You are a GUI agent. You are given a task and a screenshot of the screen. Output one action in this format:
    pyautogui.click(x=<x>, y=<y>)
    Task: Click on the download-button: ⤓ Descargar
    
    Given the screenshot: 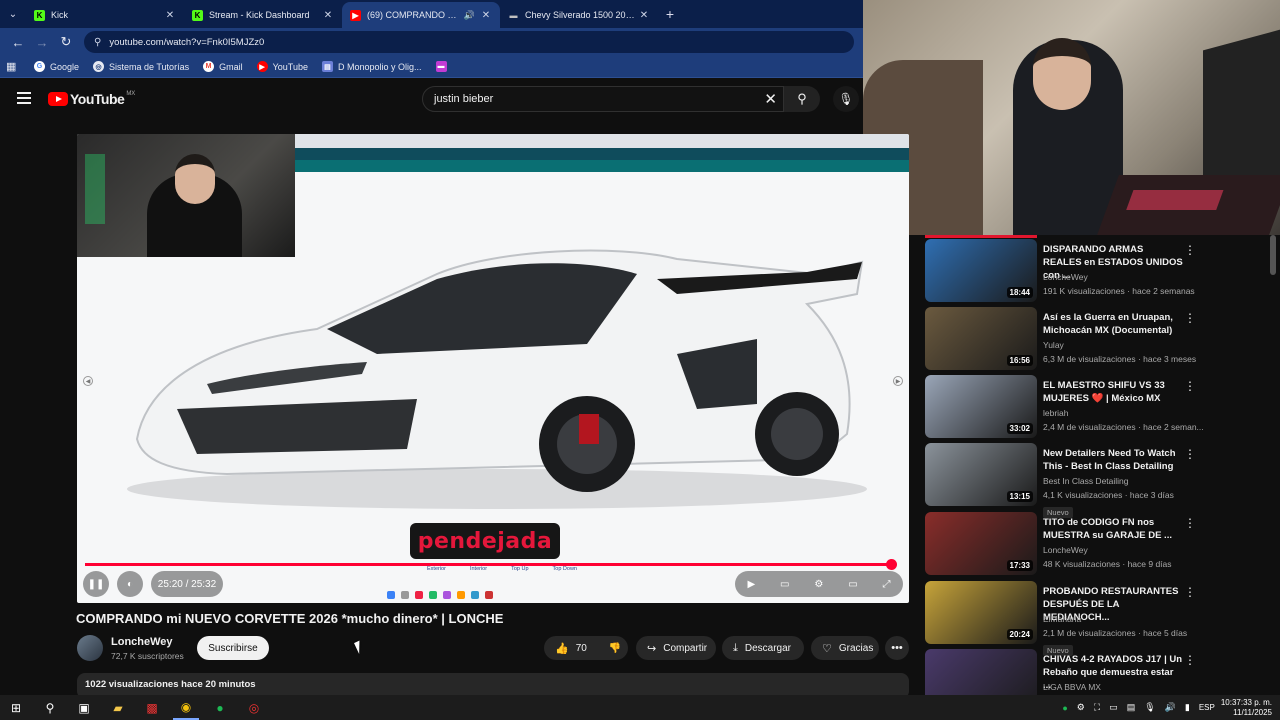 What is the action you would take?
    pyautogui.click(x=763, y=648)
    